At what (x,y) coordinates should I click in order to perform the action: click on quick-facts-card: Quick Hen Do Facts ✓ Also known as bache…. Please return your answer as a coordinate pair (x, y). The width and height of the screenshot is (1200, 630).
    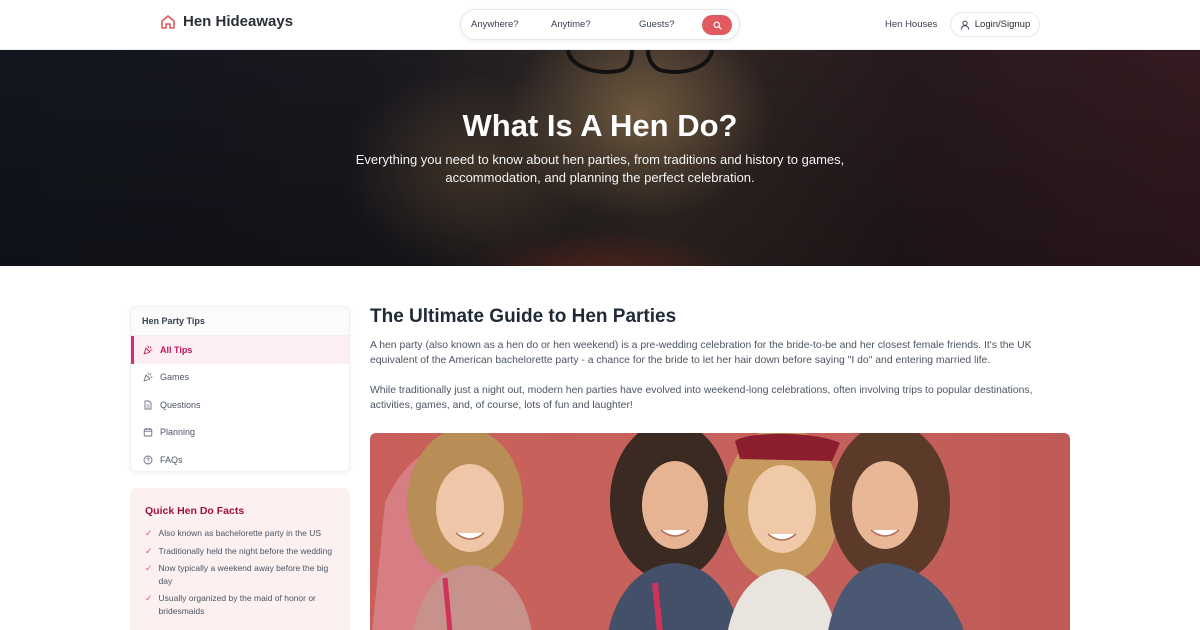
    Looking at the image, I should click on (240, 559).